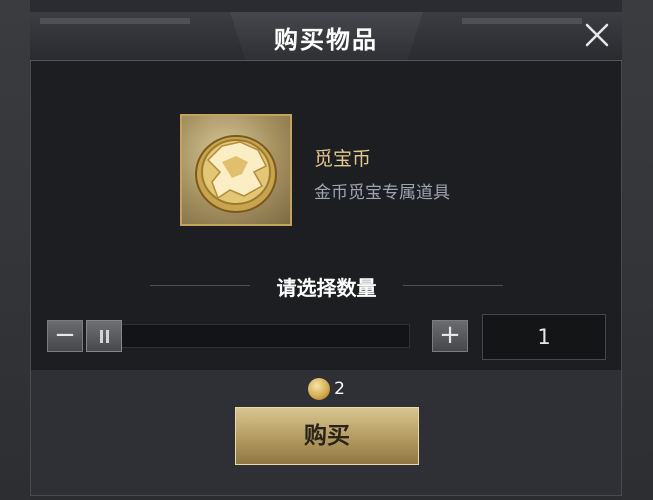 Image resolution: width=653 pixels, height=500 pixels. What do you see at coordinates (104, 336) in the screenshot?
I see `quantity-slider-handle` at bounding box center [104, 336].